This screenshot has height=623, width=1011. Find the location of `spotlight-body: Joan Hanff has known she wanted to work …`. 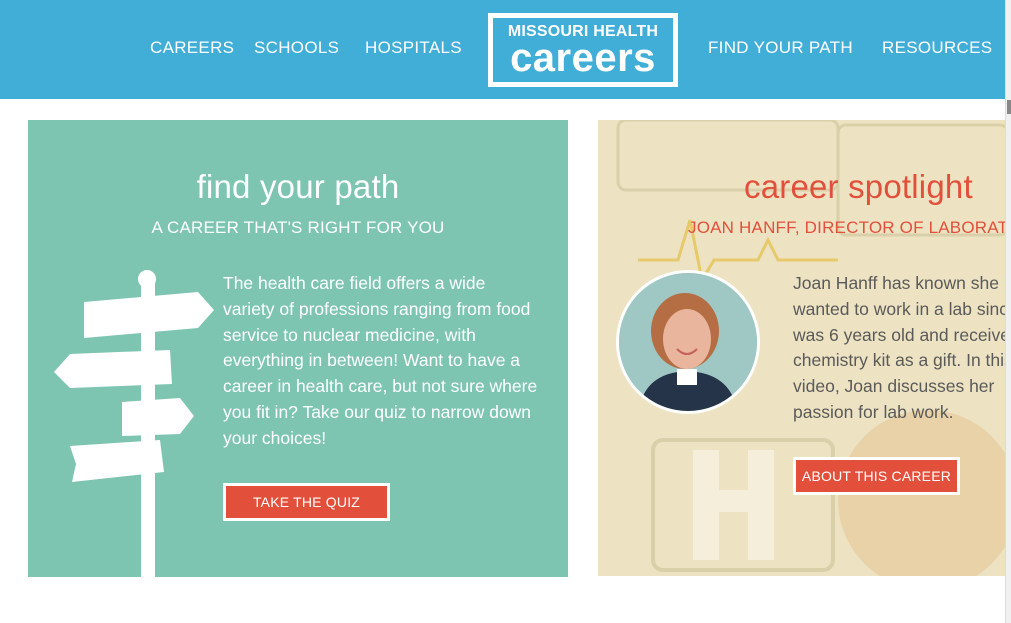

spotlight-body: Joan Hanff has known she wanted to work … is located at coordinates (899, 347).